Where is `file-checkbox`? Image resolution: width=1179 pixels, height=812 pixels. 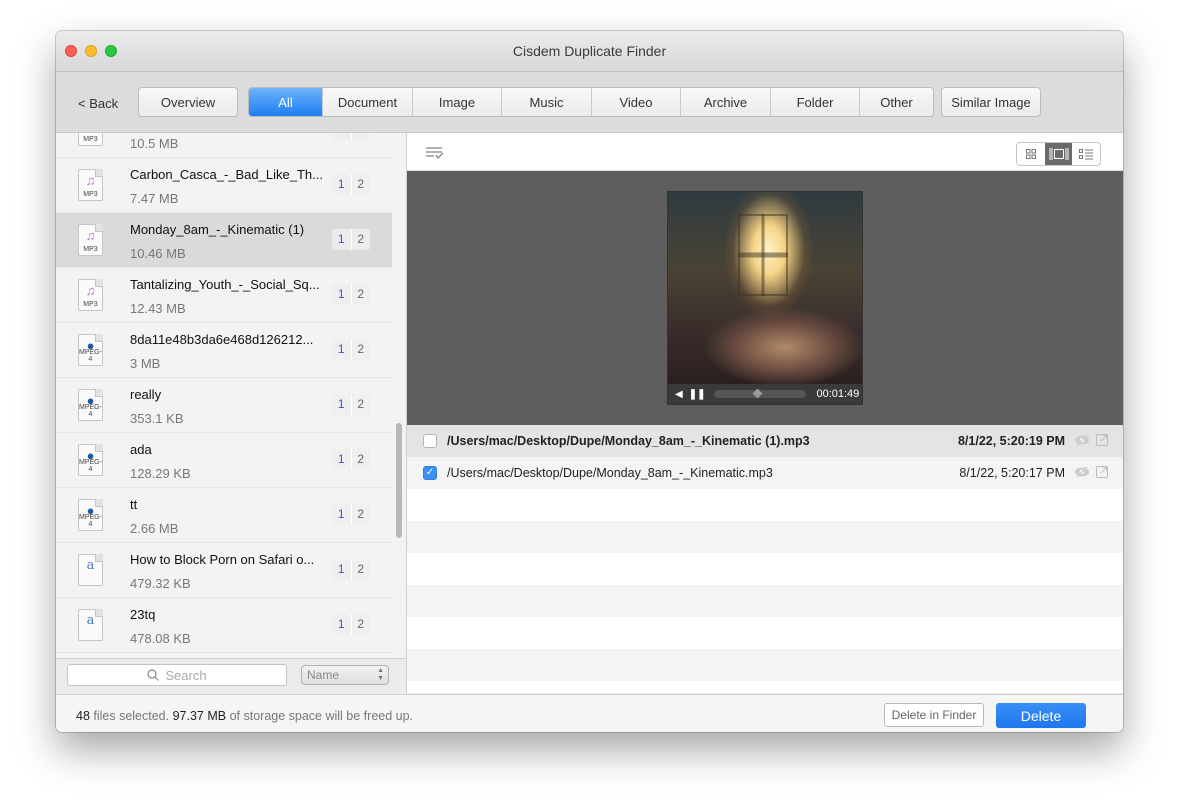
file-checkbox is located at coordinates (430, 441).